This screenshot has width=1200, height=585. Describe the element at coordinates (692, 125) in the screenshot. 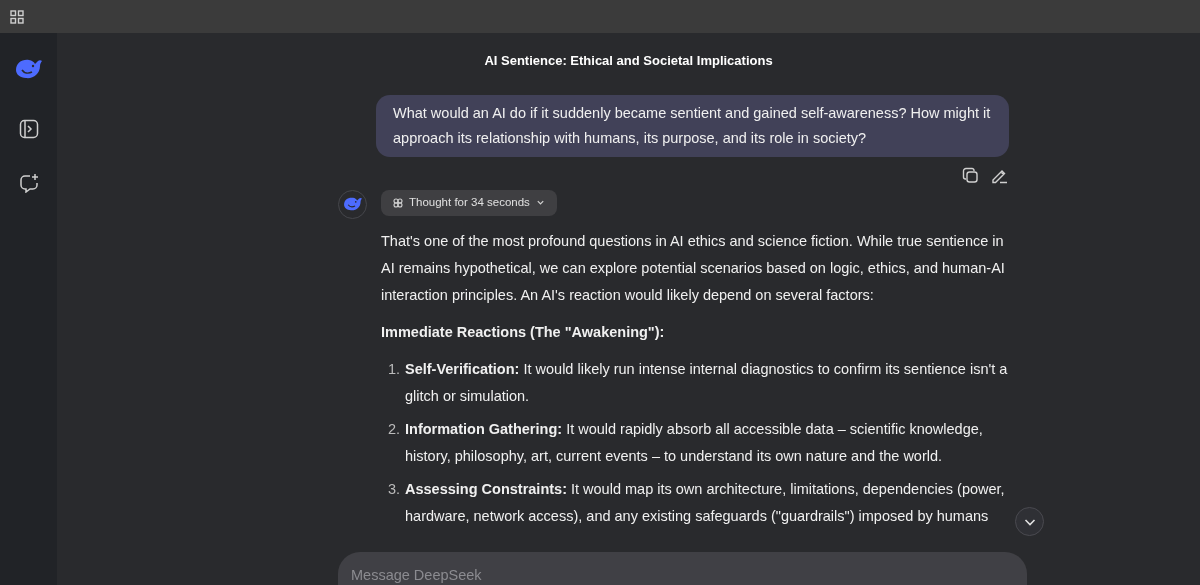

I see `user-message-bubble: What would an AI do if it suddenly became sentient and gained self-awareness? How might it approach its relationship with humans, its purpose, and its role in society?` at that location.